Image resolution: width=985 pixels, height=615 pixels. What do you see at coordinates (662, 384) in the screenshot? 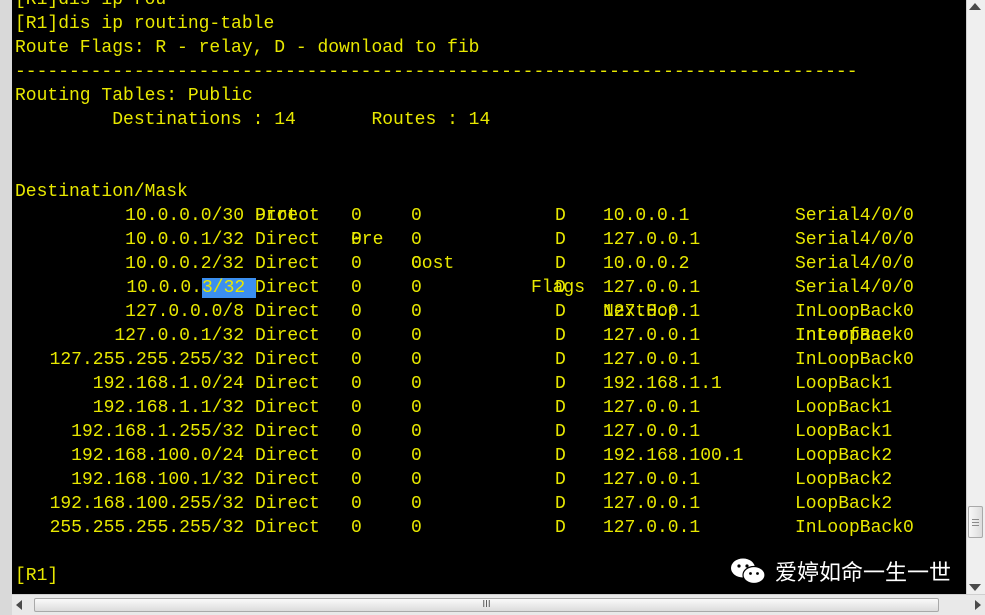
I see `cell-nexthop: 192.168.1.1` at bounding box center [662, 384].